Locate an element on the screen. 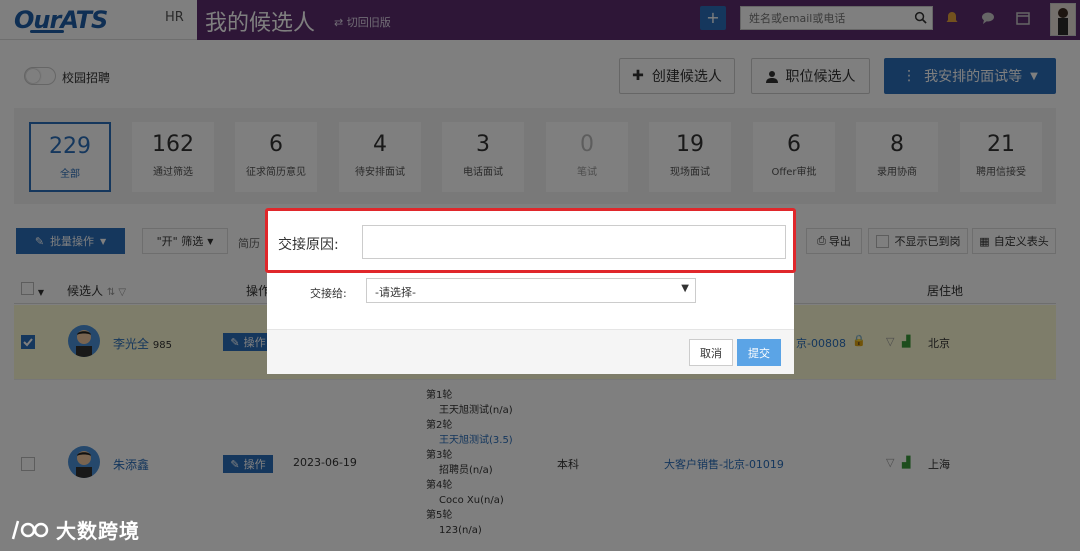  watermark: 大数跨境 is located at coordinates (75, 529).